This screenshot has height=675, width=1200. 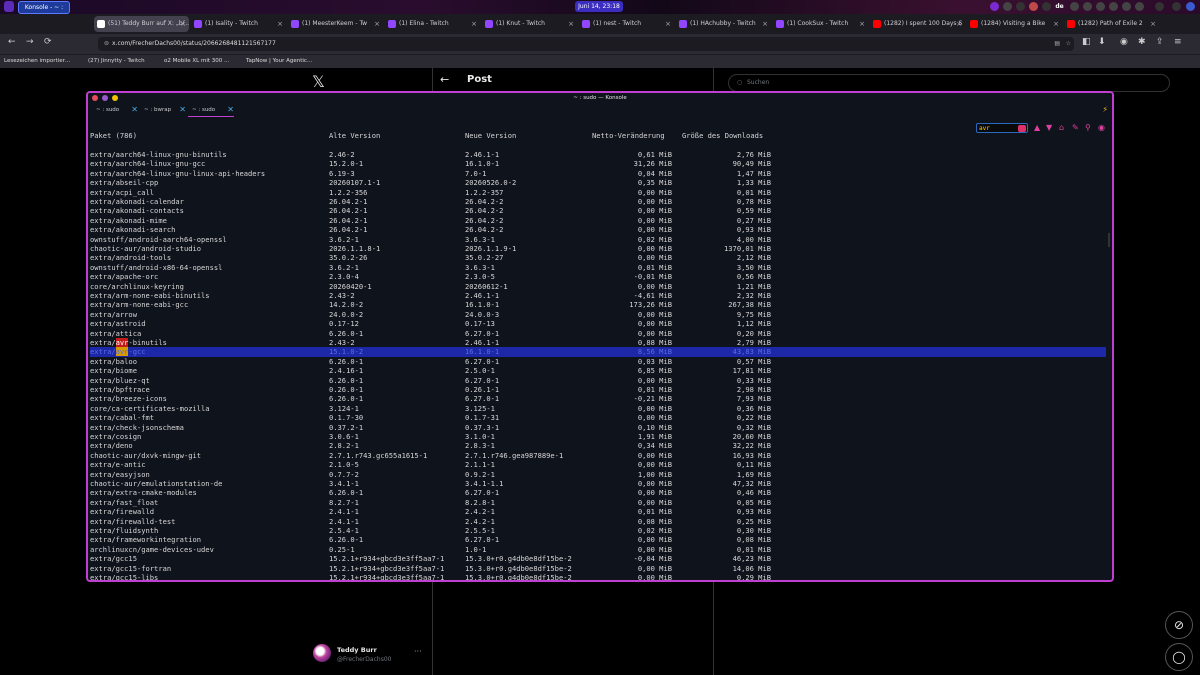 I want to click on tray-battery-icon, so click(x=1126, y=6).